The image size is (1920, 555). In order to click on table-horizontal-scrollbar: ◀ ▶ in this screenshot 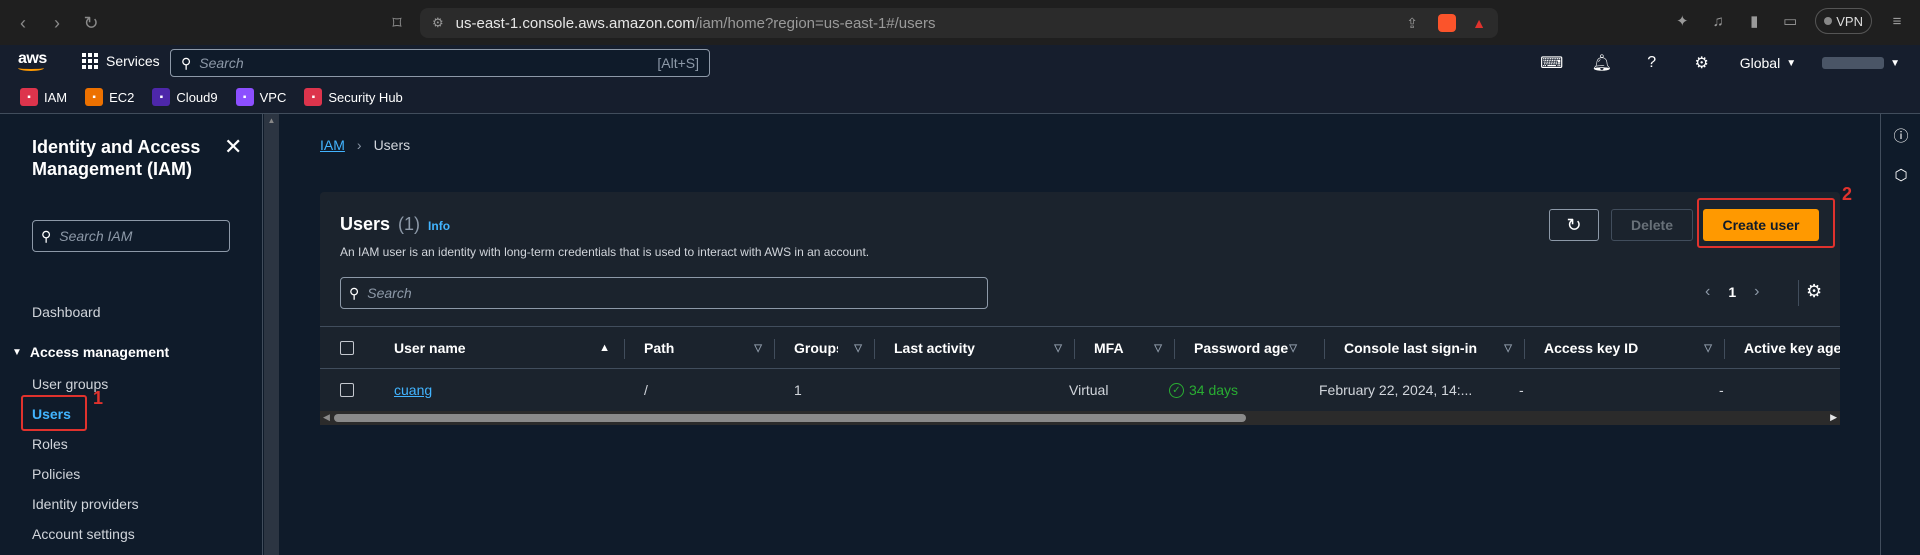, I will do `click(1080, 418)`.